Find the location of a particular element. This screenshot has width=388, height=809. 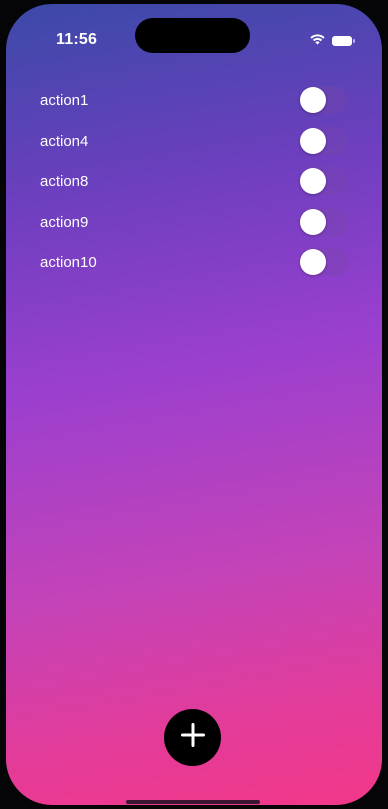

action-label: action4 is located at coordinates (64, 141).